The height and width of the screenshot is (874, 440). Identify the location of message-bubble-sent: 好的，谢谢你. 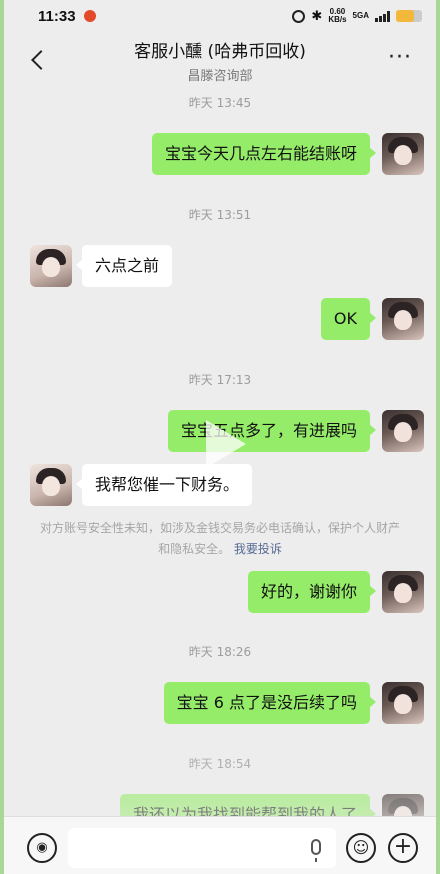
(312, 592).